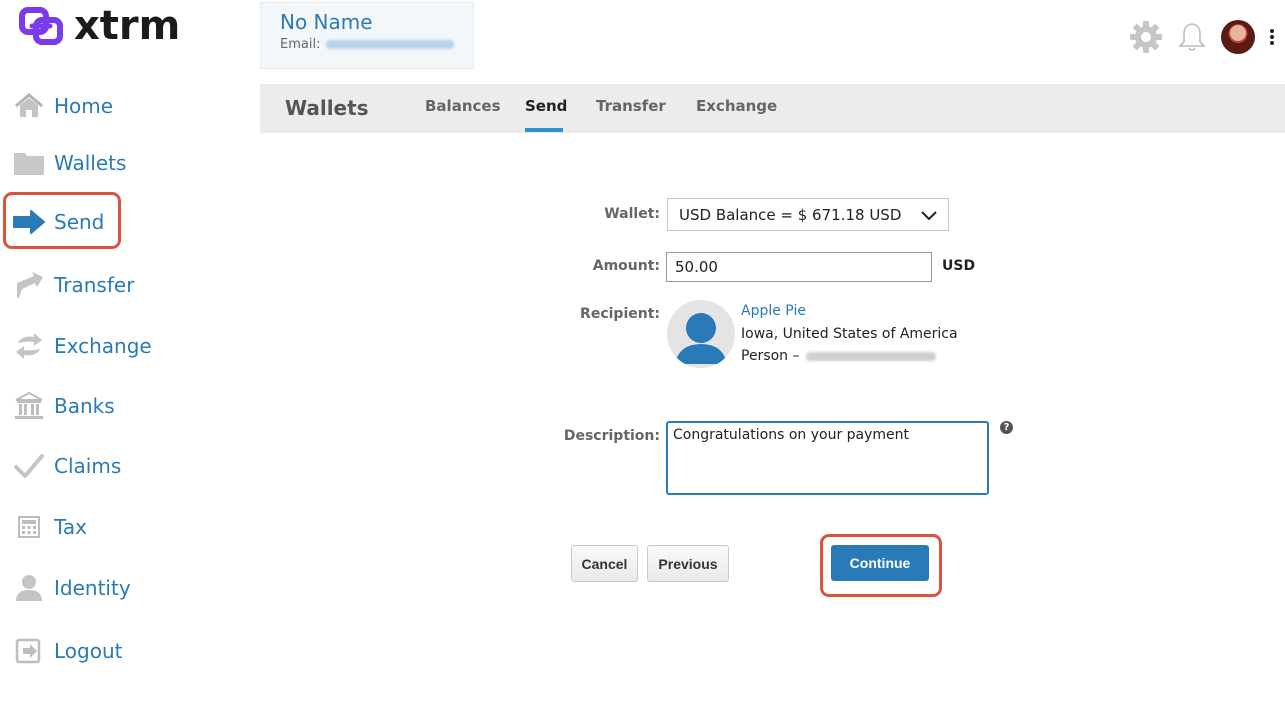 The width and height of the screenshot is (1285, 728). I want to click on sidebar-item-label: Logout, so click(88, 651).